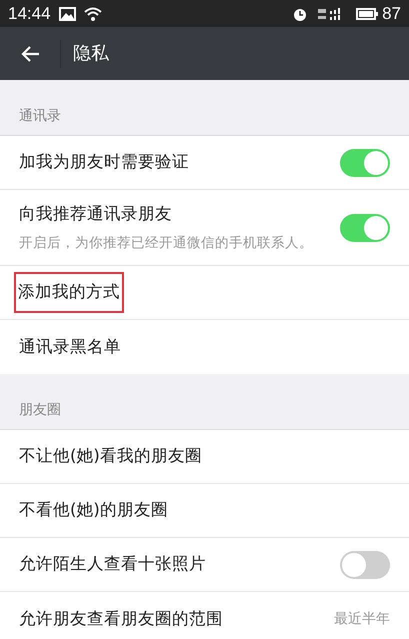 The width and height of the screenshot is (409, 639). What do you see at coordinates (93, 13) in the screenshot?
I see `wifi-icon` at bounding box center [93, 13].